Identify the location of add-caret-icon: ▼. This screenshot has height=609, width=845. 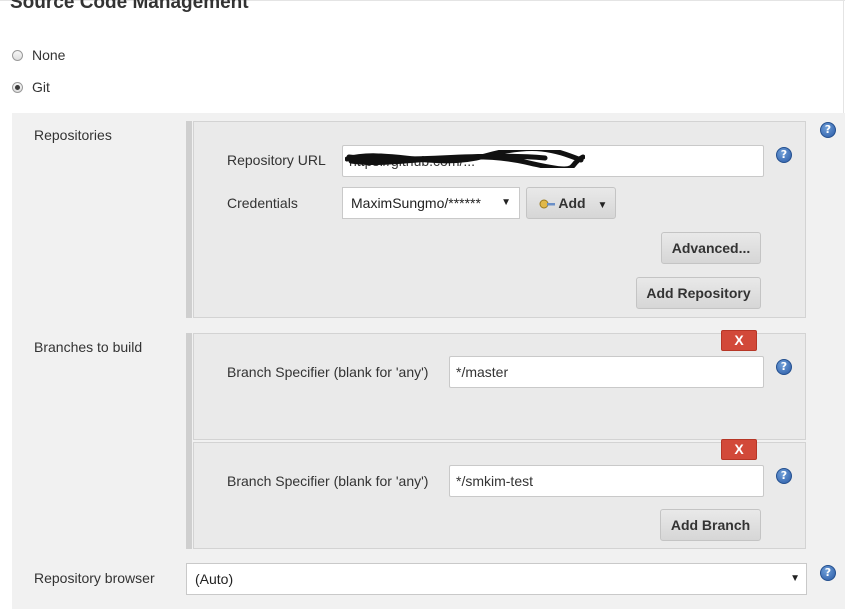
(602, 205).